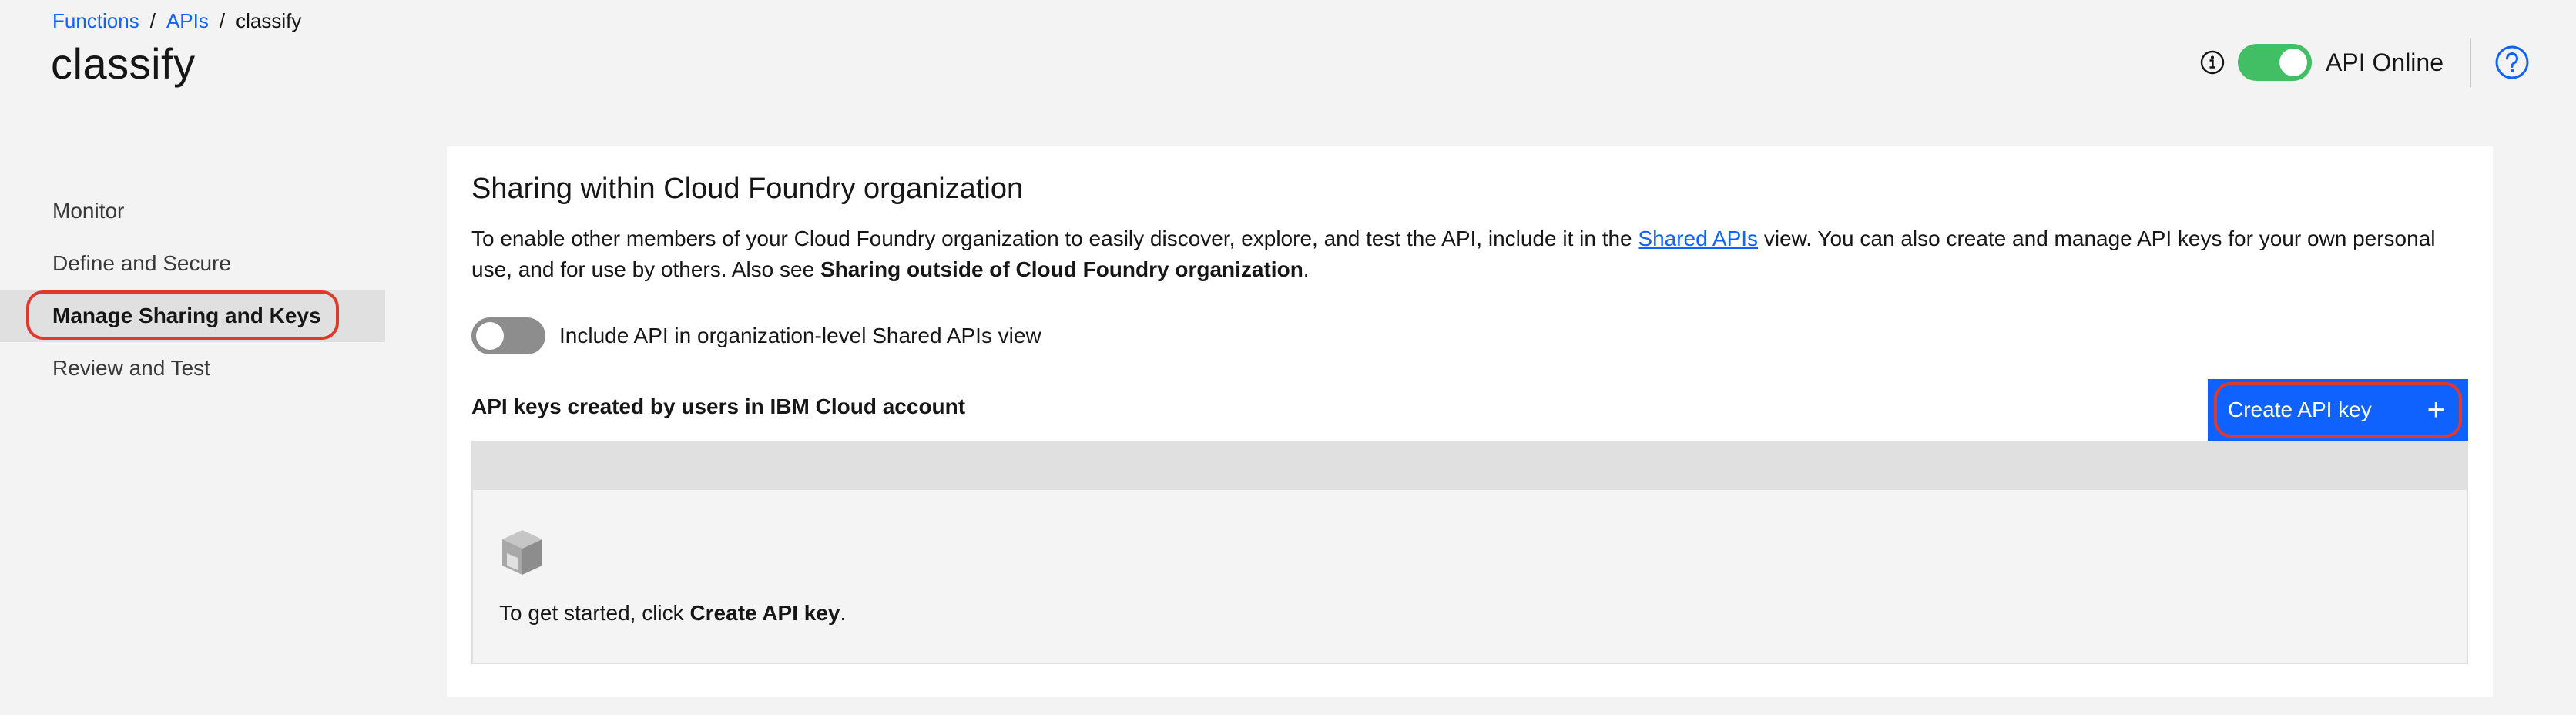  What do you see at coordinates (594, 613) in the screenshot?
I see `empty-state-prefix: To get started, click` at bounding box center [594, 613].